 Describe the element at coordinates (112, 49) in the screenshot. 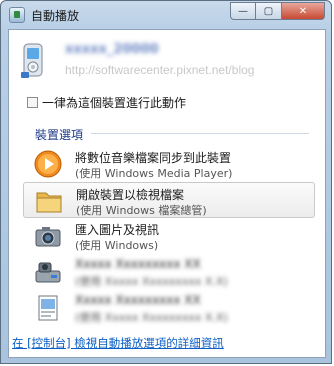

I see `device-name: xxxxx_20000` at that location.